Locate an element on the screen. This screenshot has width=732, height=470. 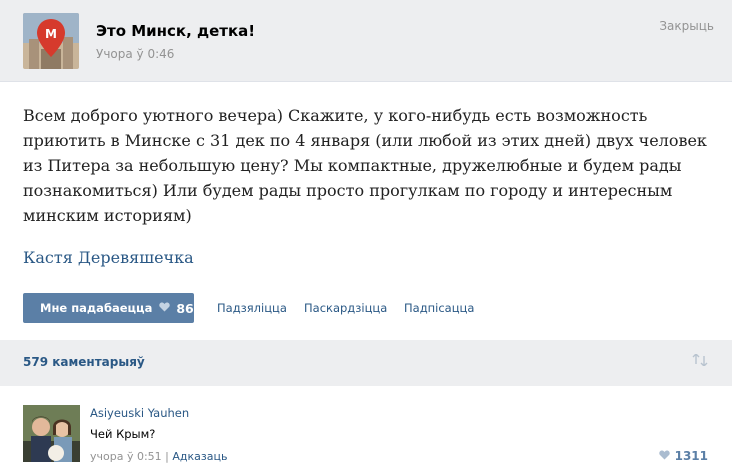
post-time: Учора ў 0:46 is located at coordinates (135, 54).